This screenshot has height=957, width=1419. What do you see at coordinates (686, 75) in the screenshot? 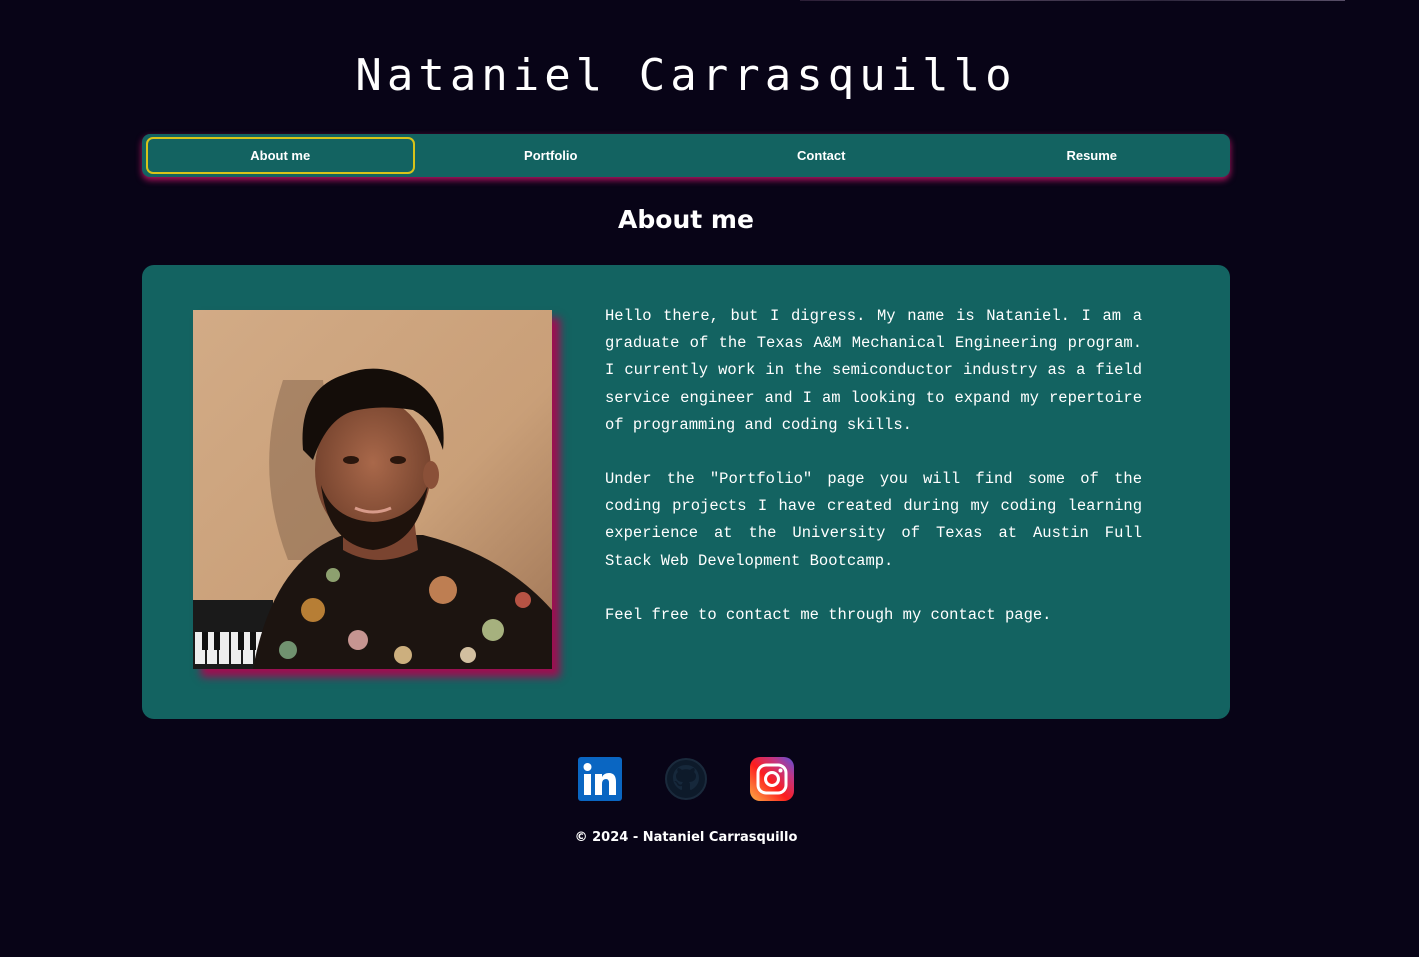
I see `site-title: Nataniel Carrasquillo` at bounding box center [686, 75].